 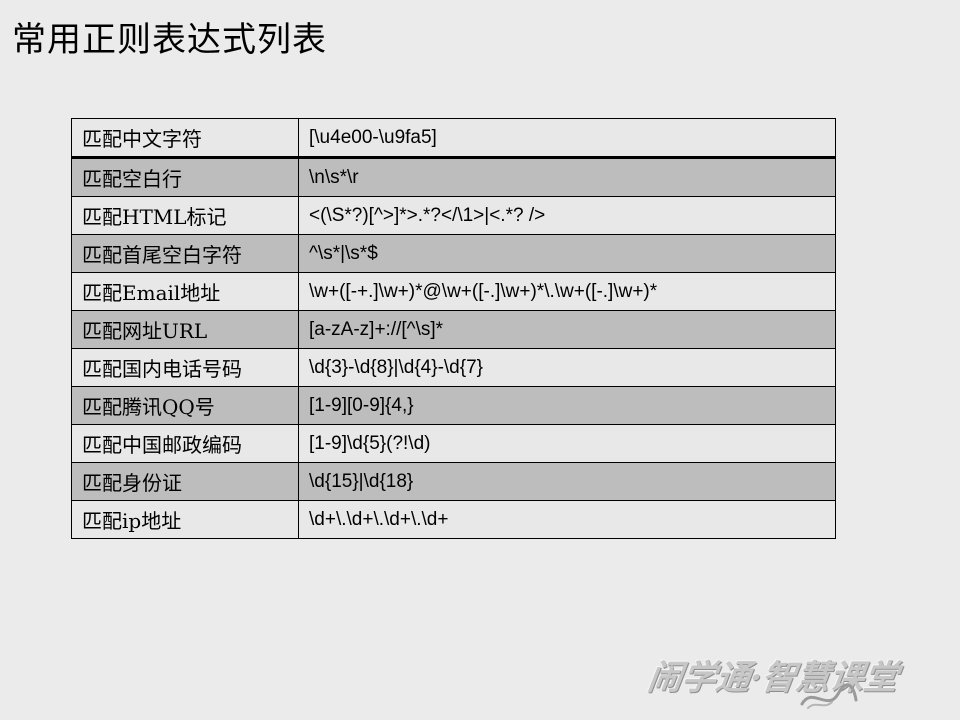 What do you see at coordinates (773, 678) in the screenshot?
I see `watermark-text: 闹学通·智慧课堂` at bounding box center [773, 678].